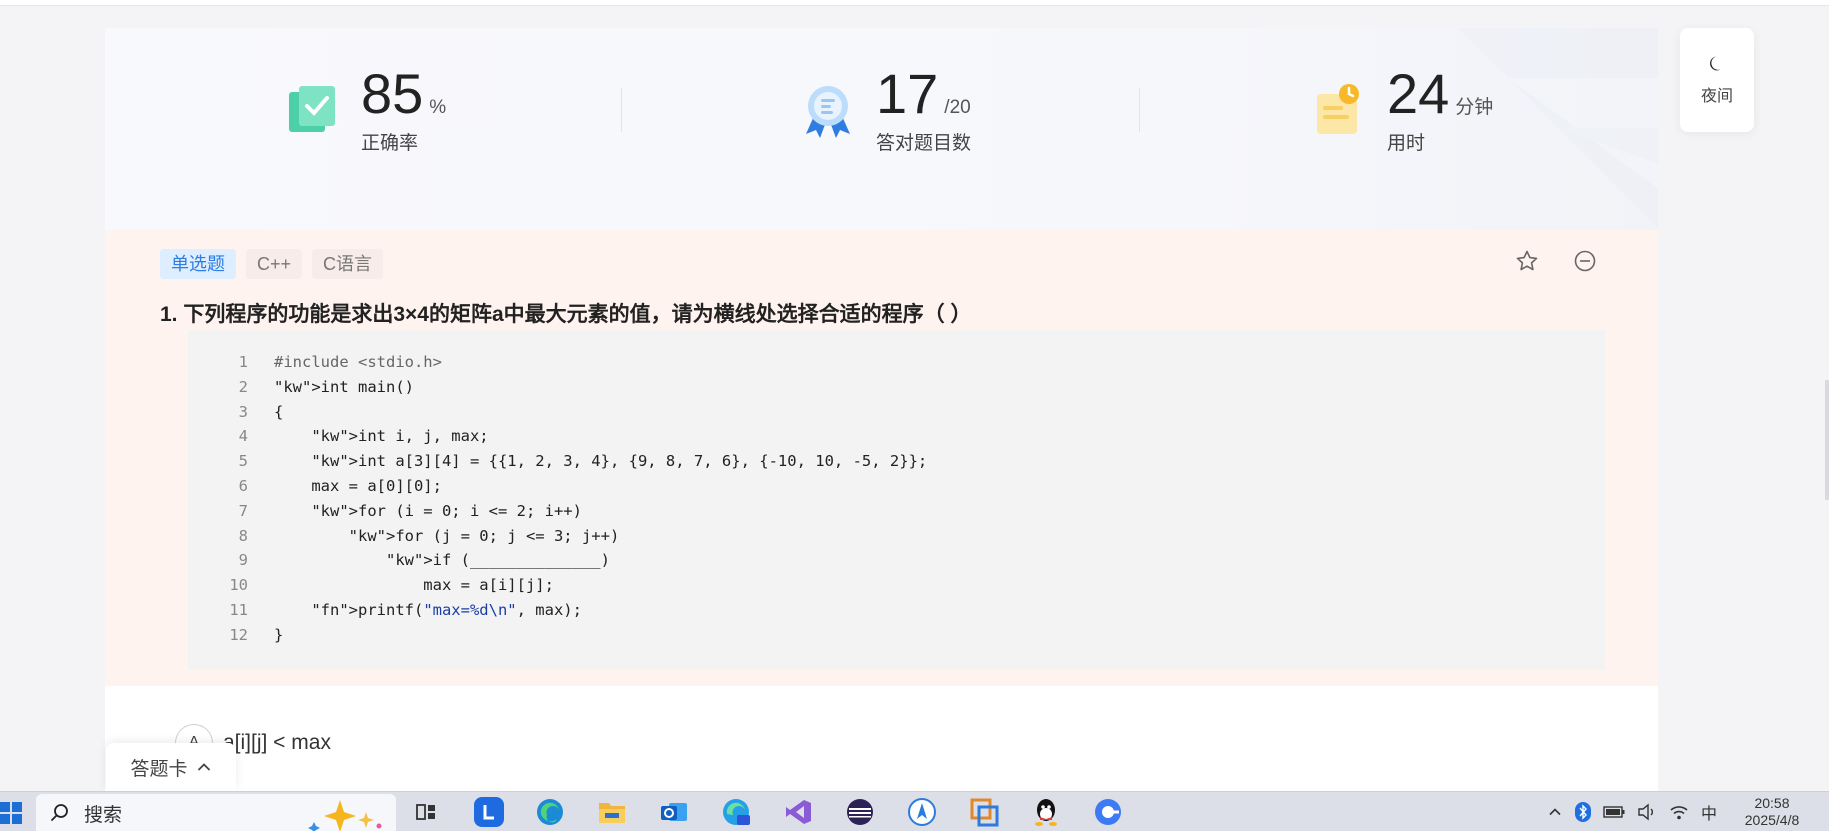  I want to click on time-used-label: 用时, so click(1406, 143).